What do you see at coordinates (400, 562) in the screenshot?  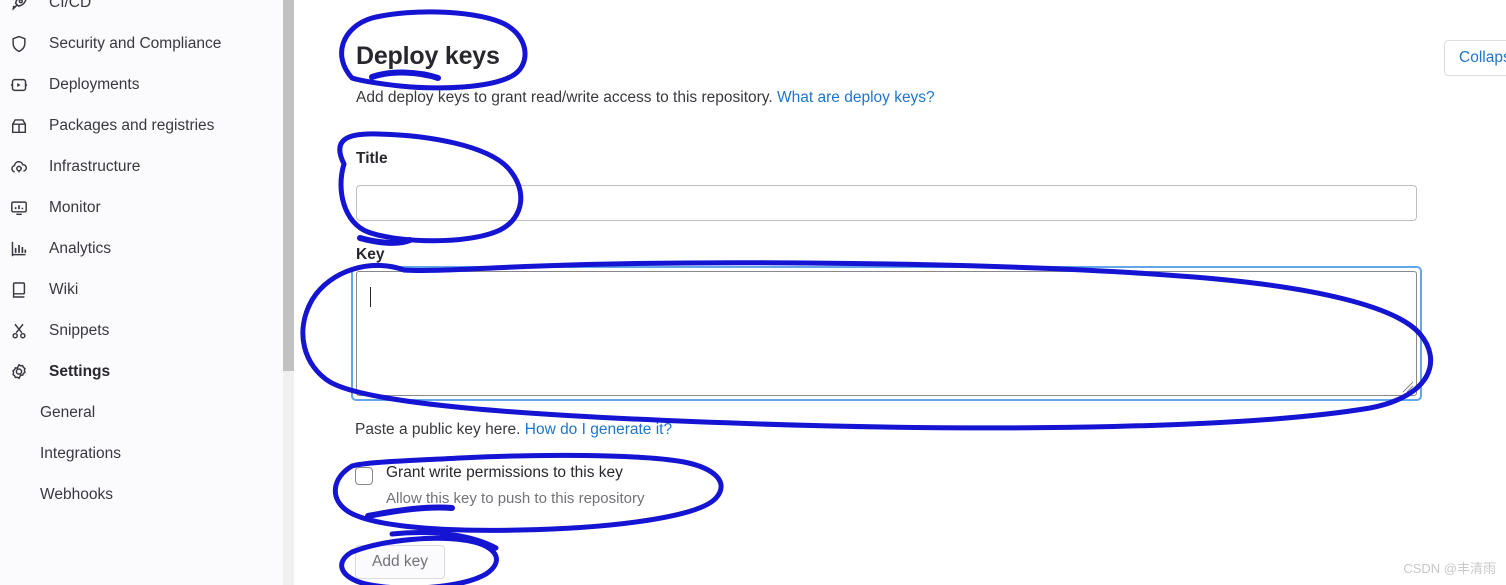 I see `add-key-button: Add key` at bounding box center [400, 562].